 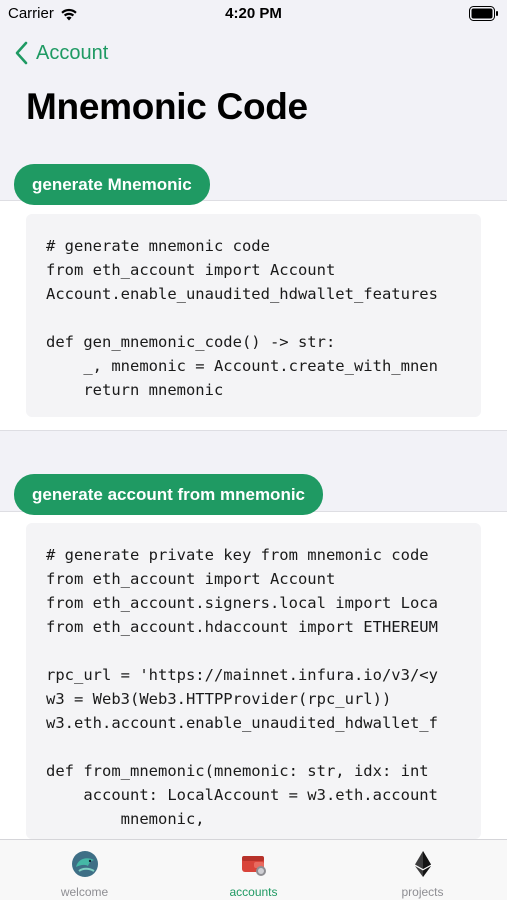 I want to click on clock: 4:20 PM, so click(x=253, y=13).